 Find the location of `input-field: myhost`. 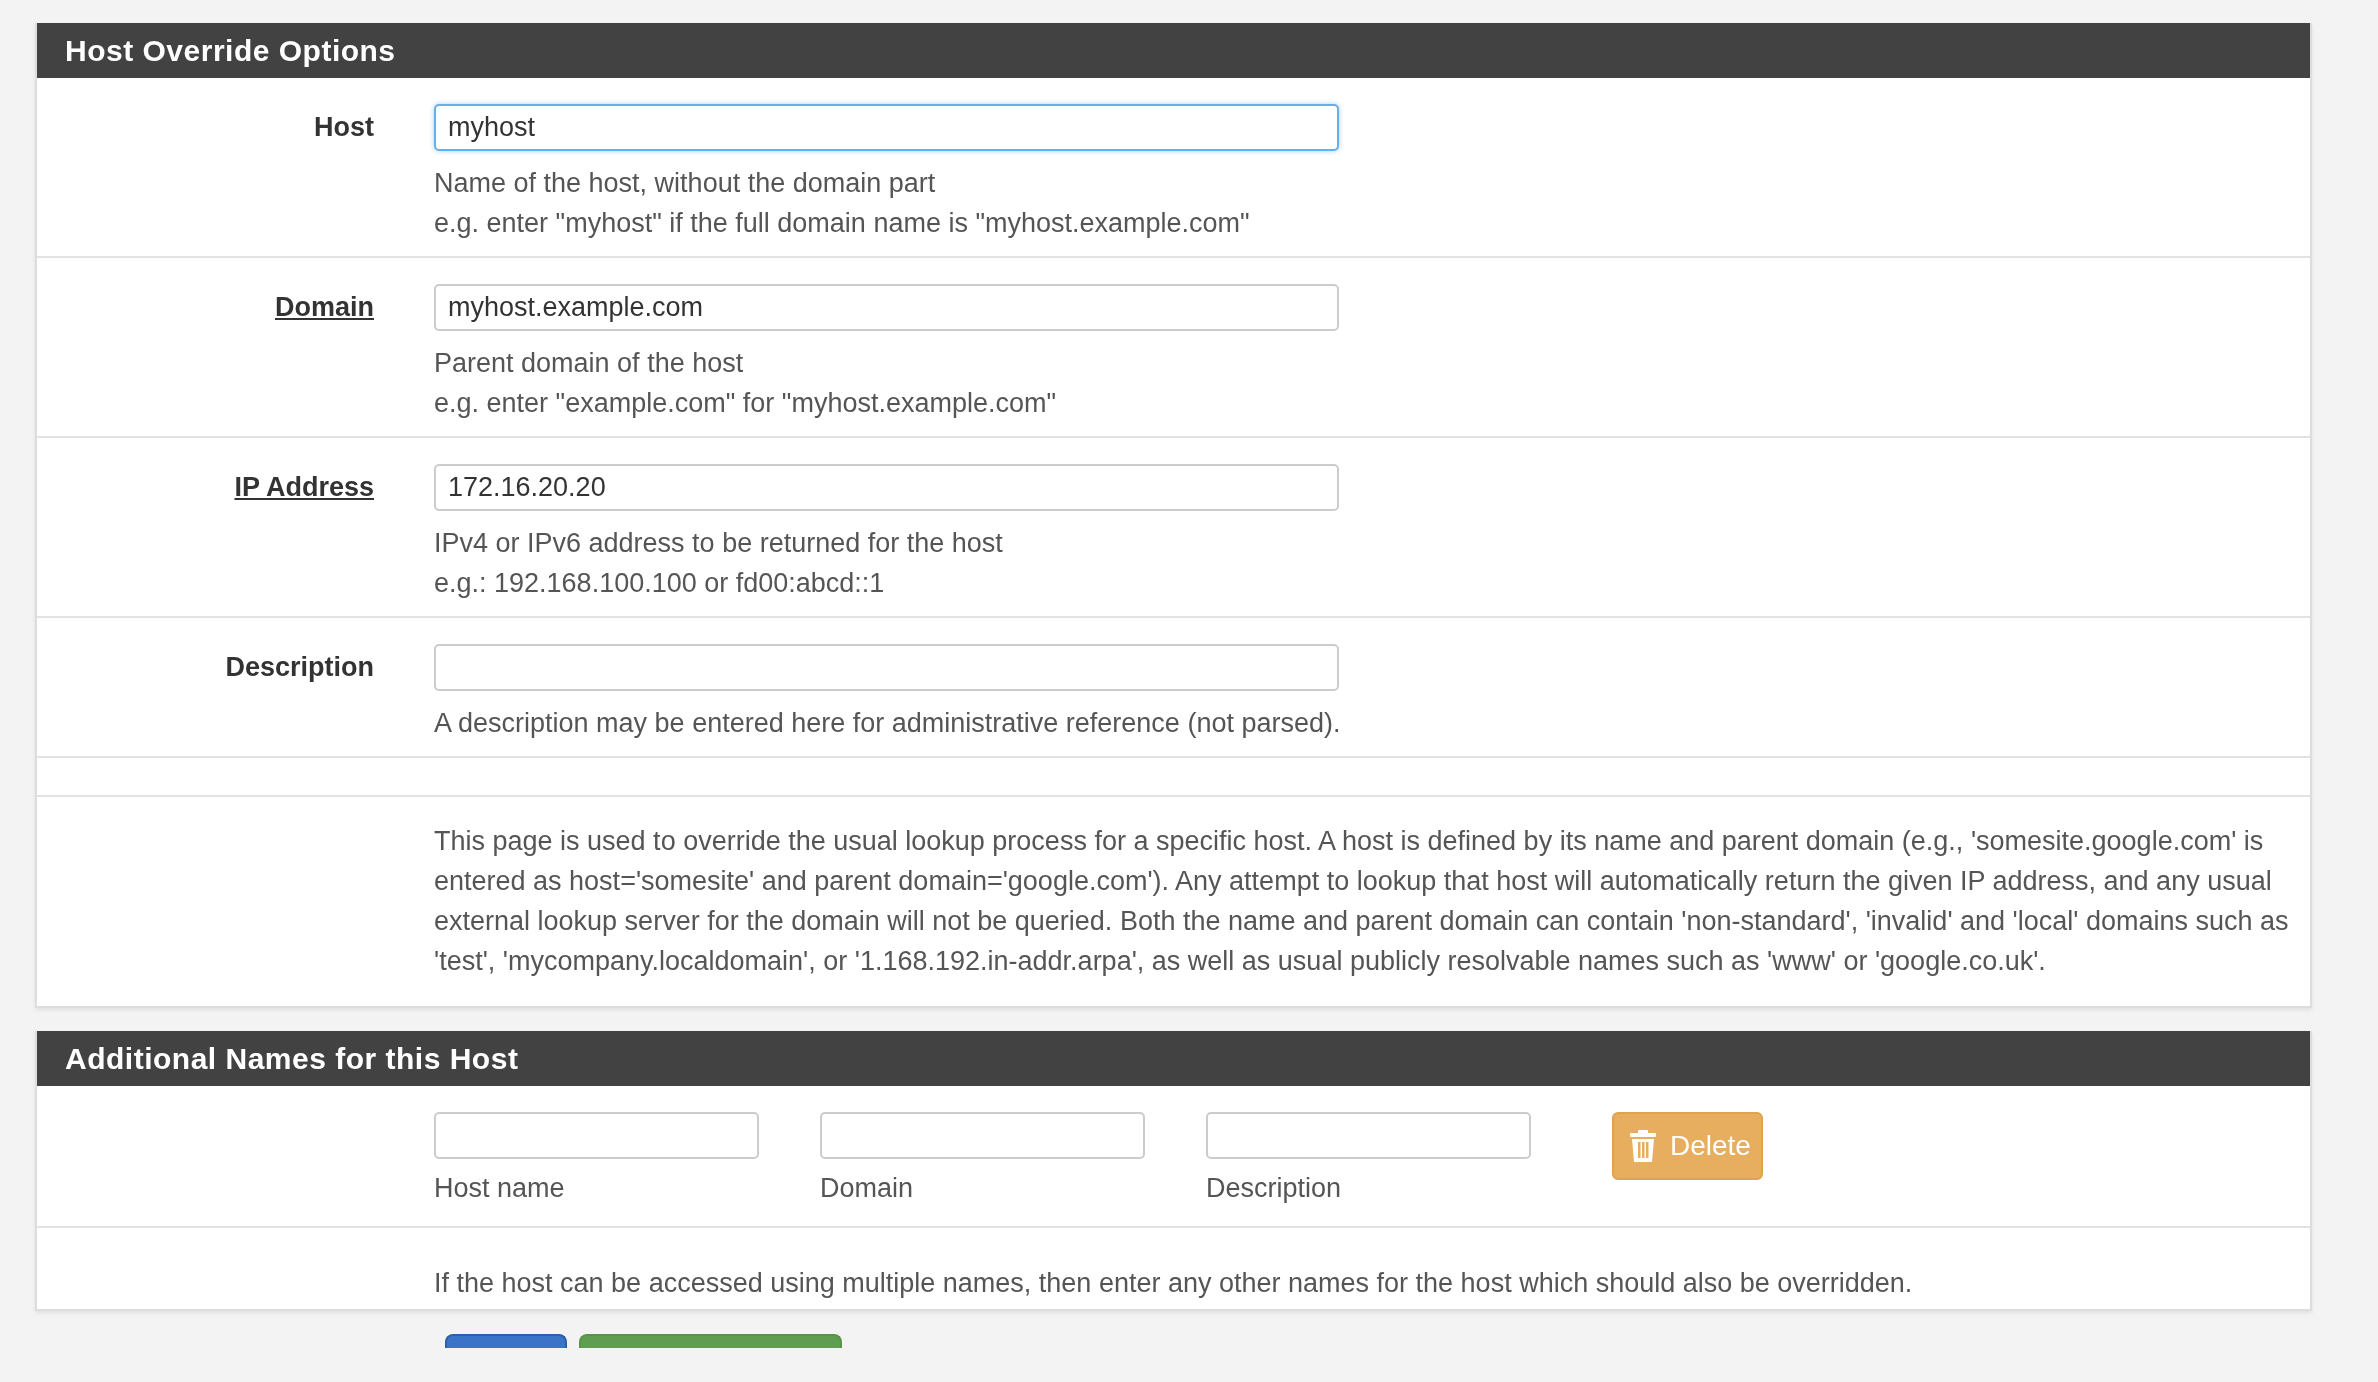

input-field: myhost is located at coordinates (886, 127).